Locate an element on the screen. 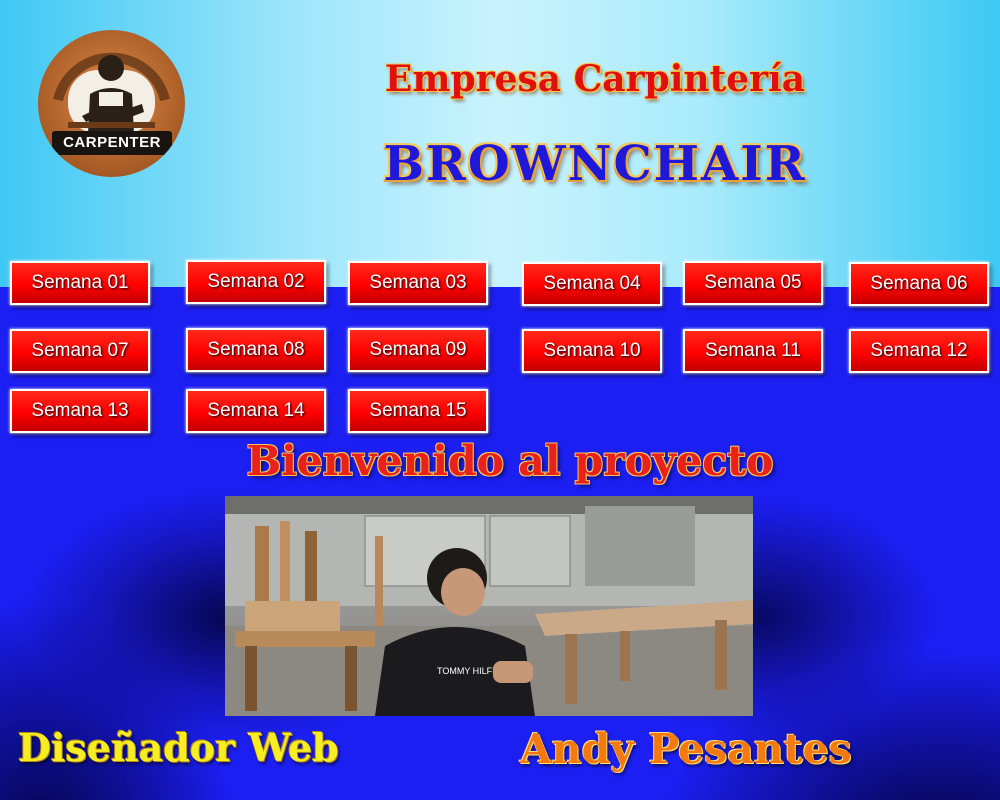 The width and height of the screenshot is (1000, 800). welcome-heading: Bienvenido al proyecto is located at coordinates (510, 461).